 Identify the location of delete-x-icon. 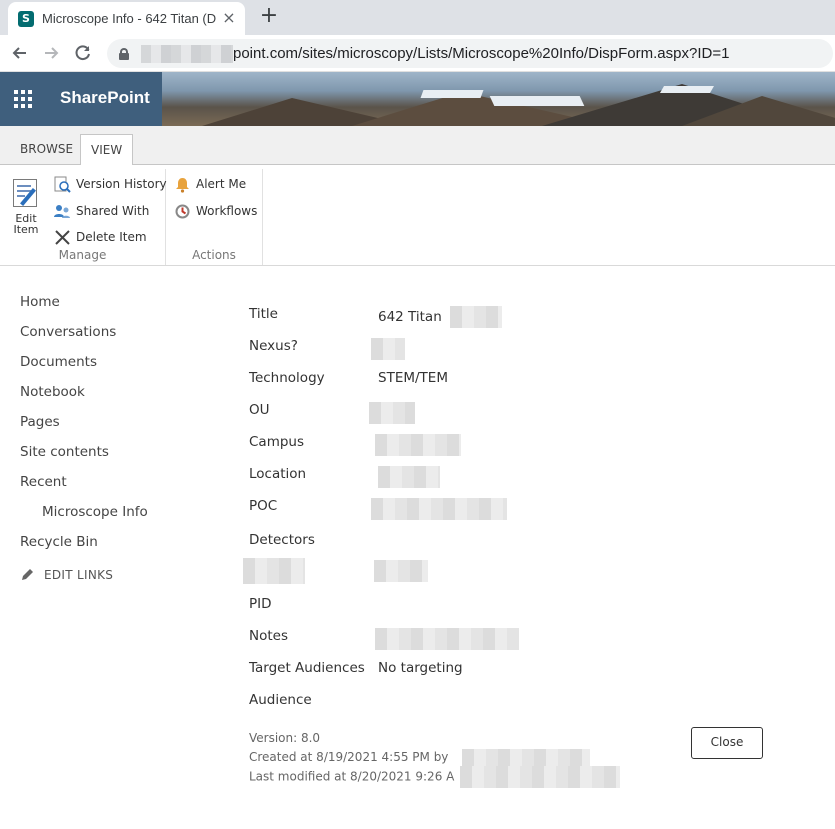
(62, 237).